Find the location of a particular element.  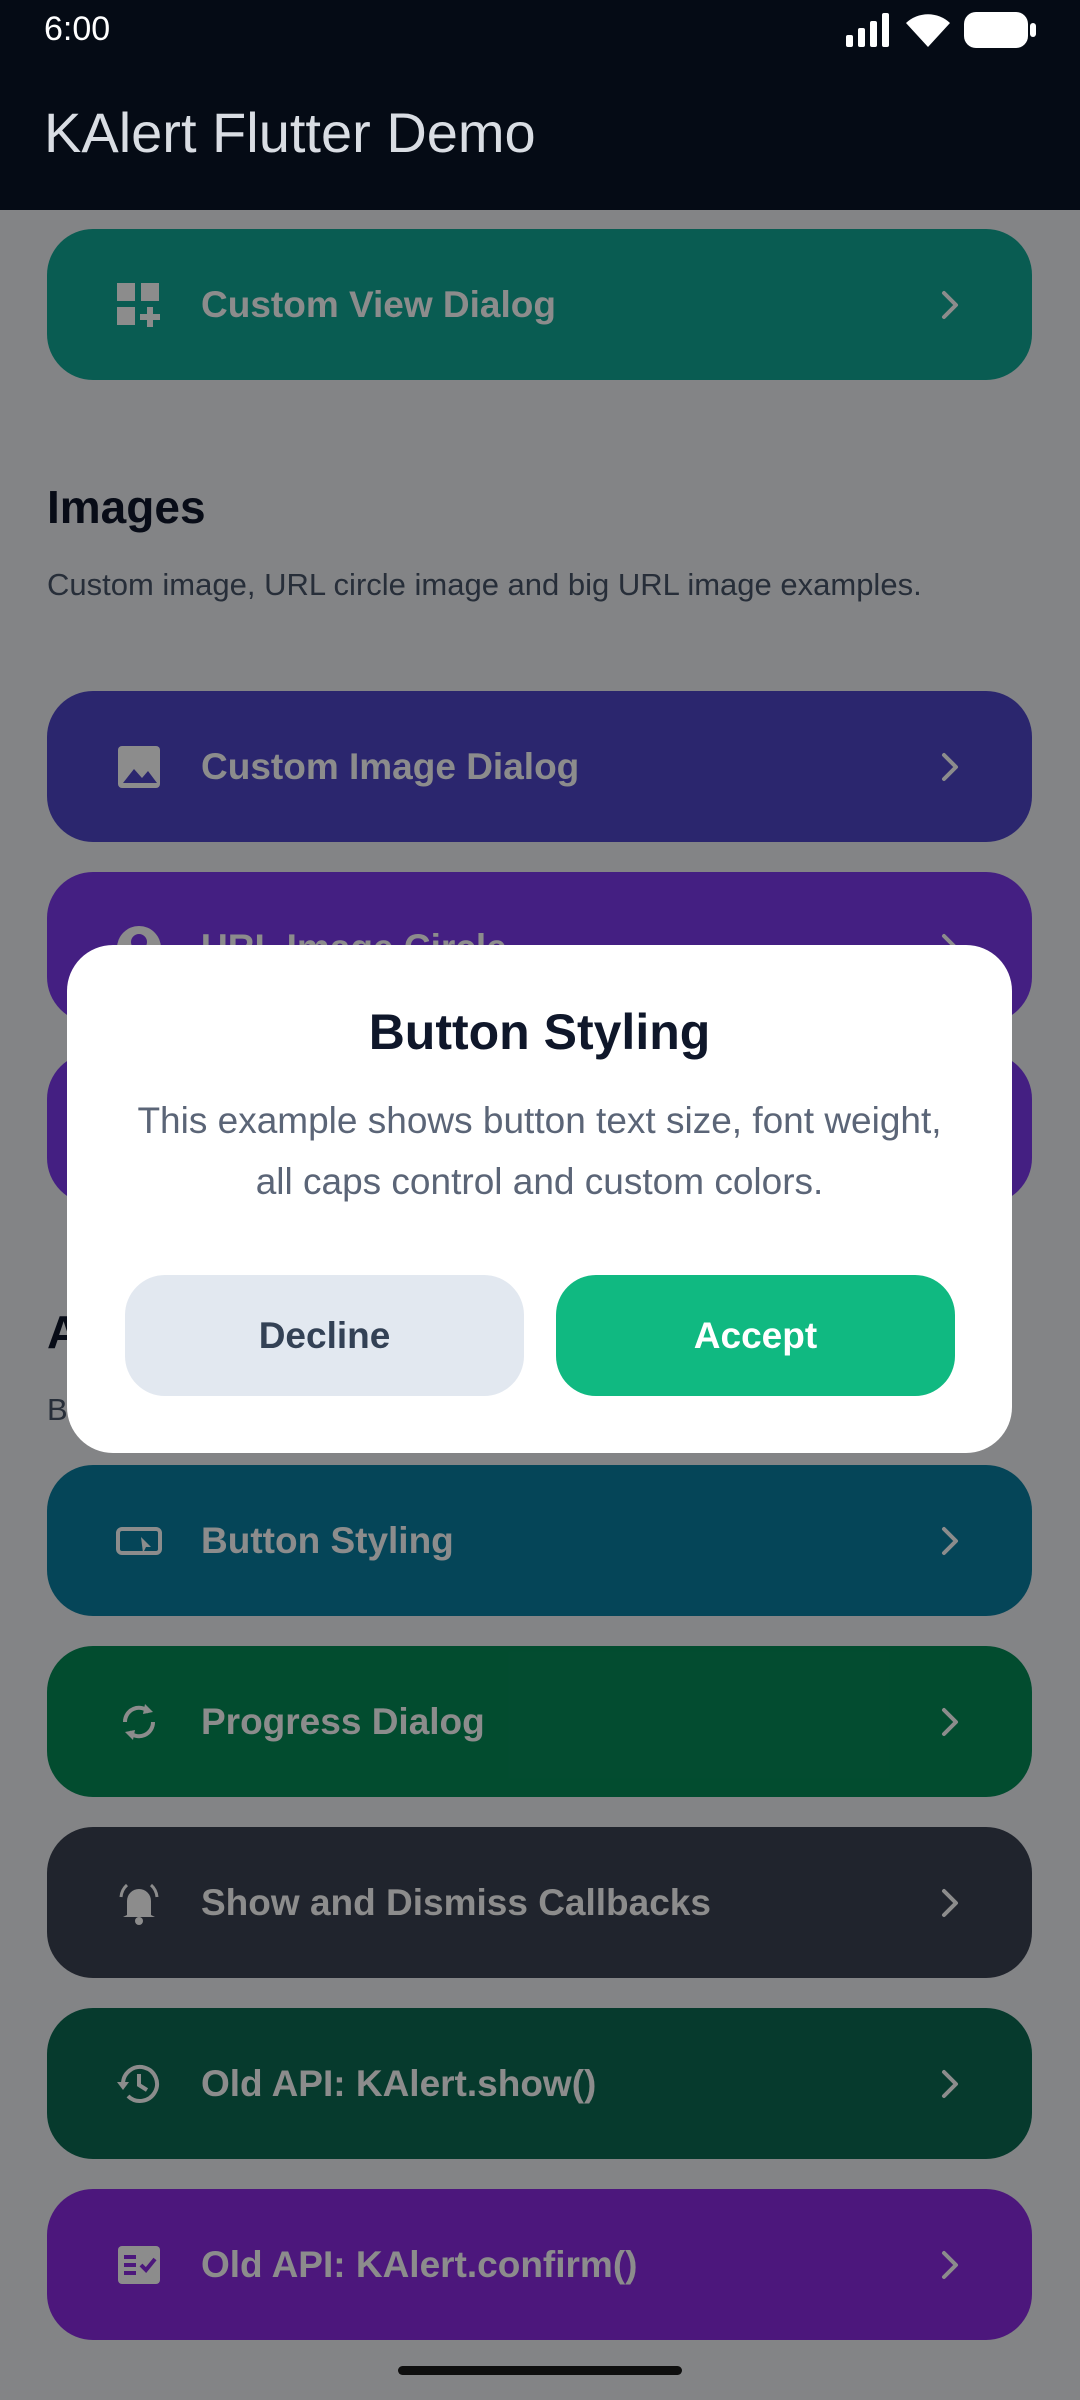

app-bar: KAlert Flutter Demo is located at coordinates (540, 135).